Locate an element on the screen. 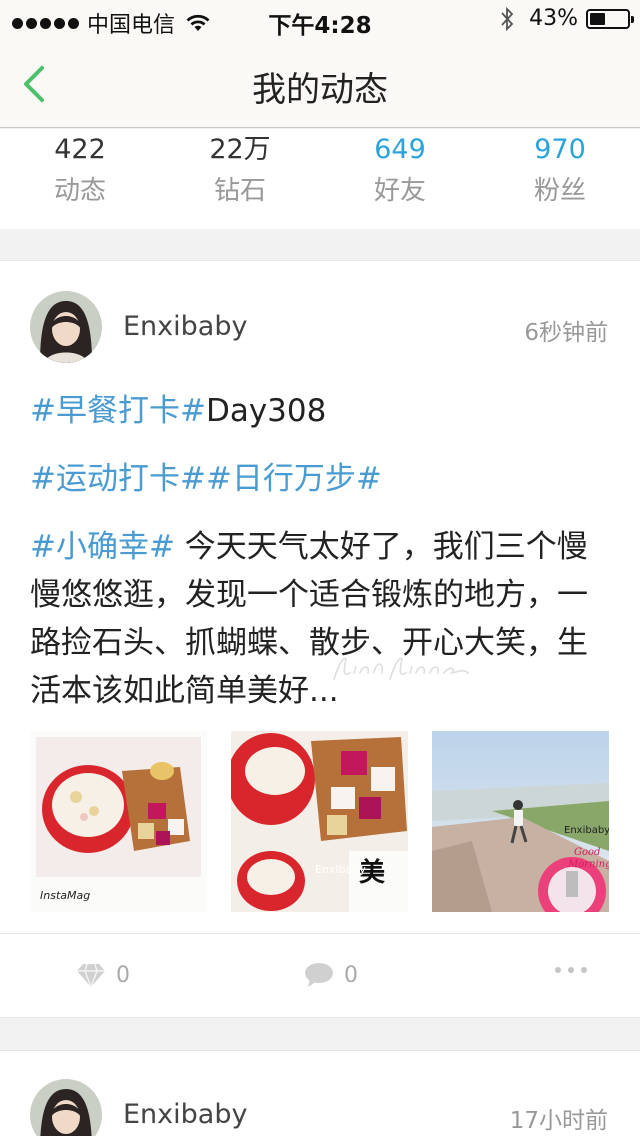  status-right: 43% is located at coordinates (566, 18).